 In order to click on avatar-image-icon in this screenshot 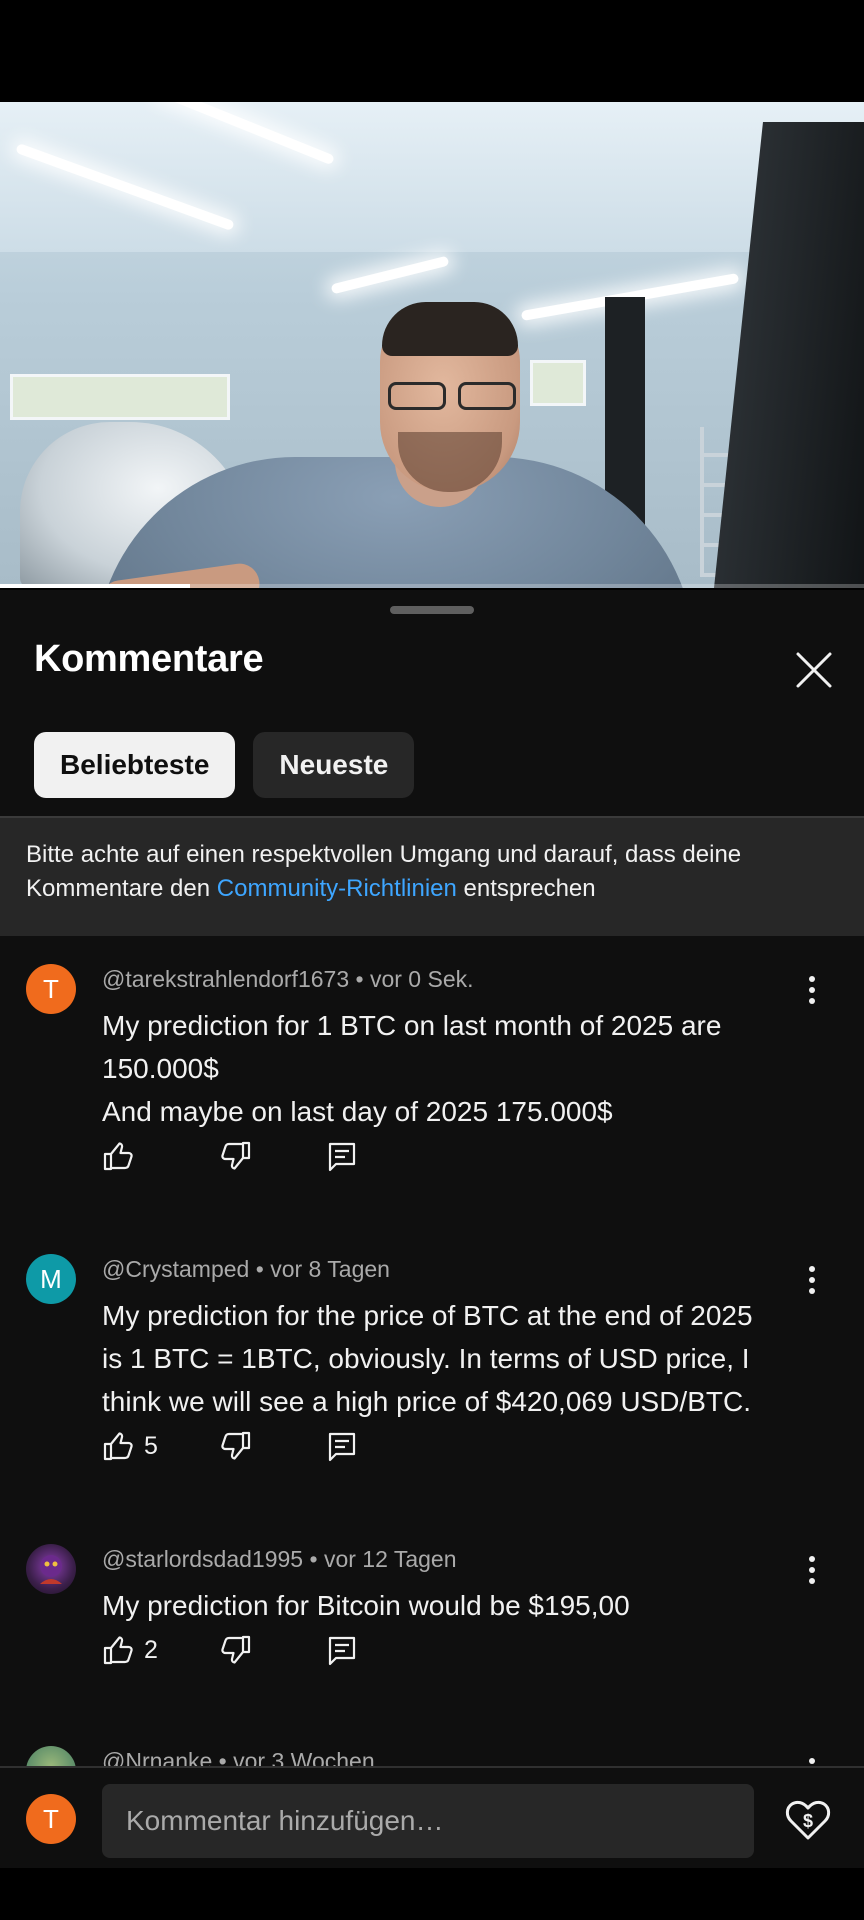, I will do `click(51, 1569)`.